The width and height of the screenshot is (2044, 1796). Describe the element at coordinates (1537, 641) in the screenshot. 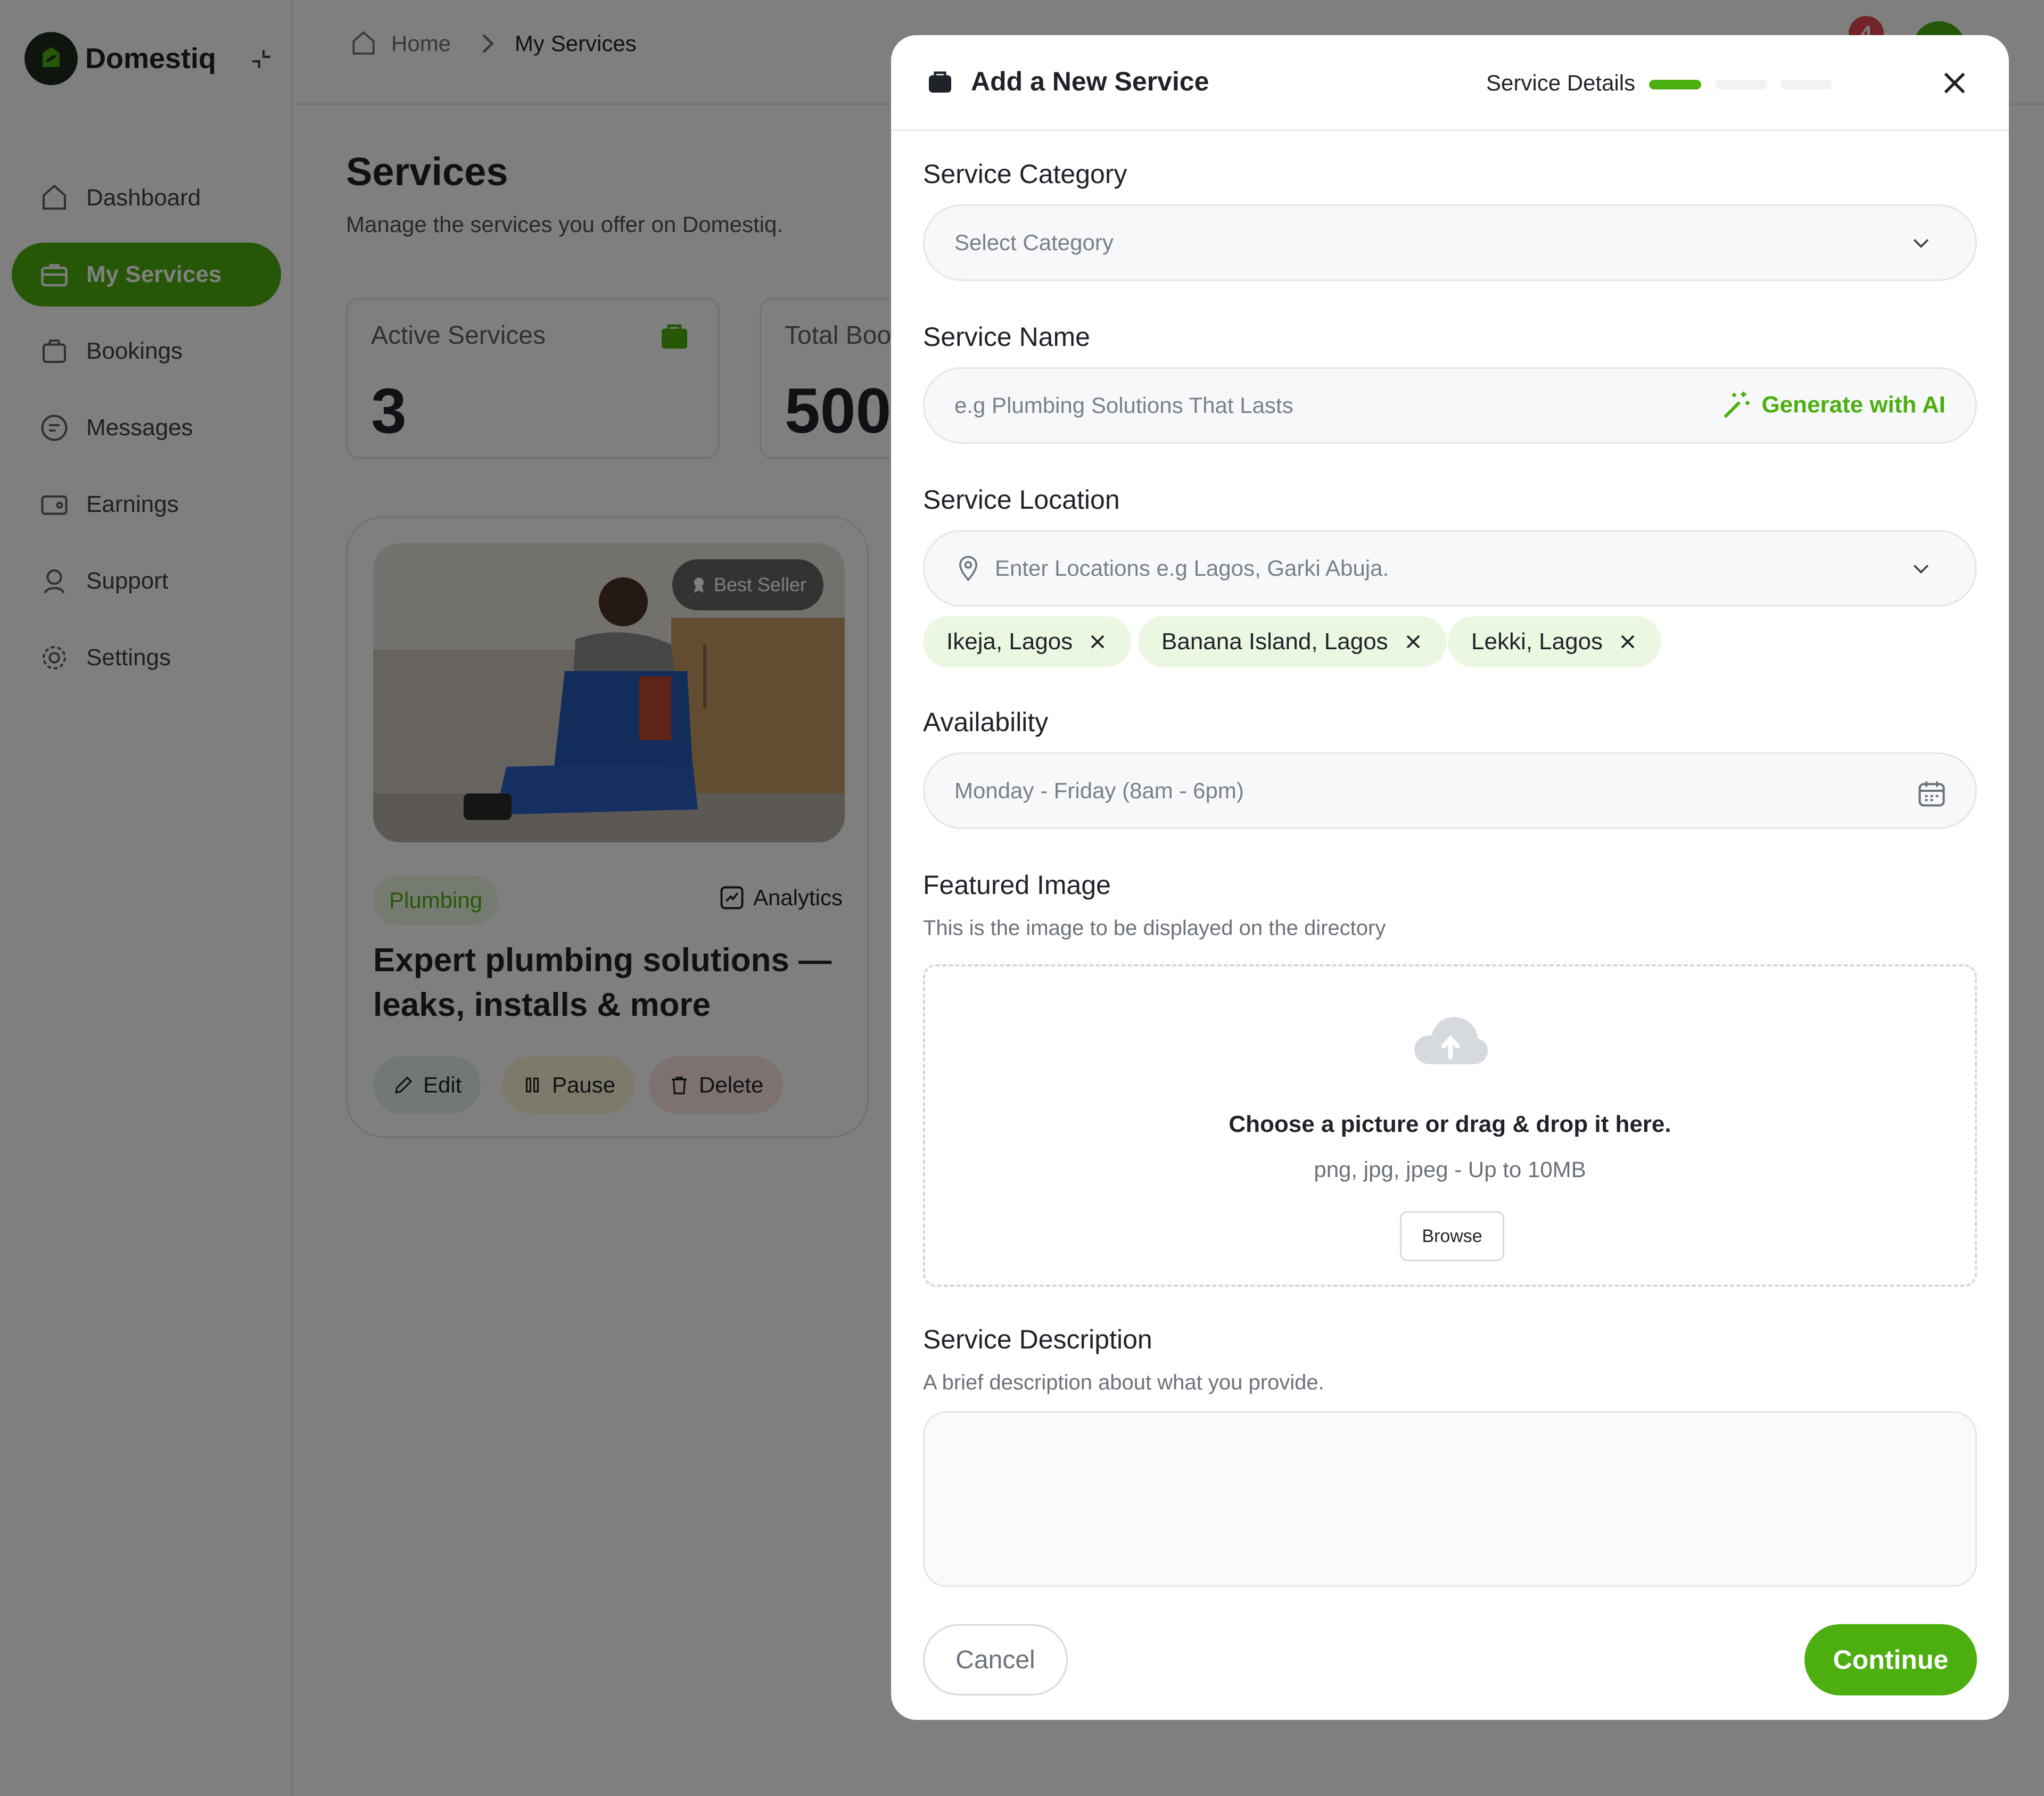

I see `location-chip-label: Lekki, Lagos` at that location.